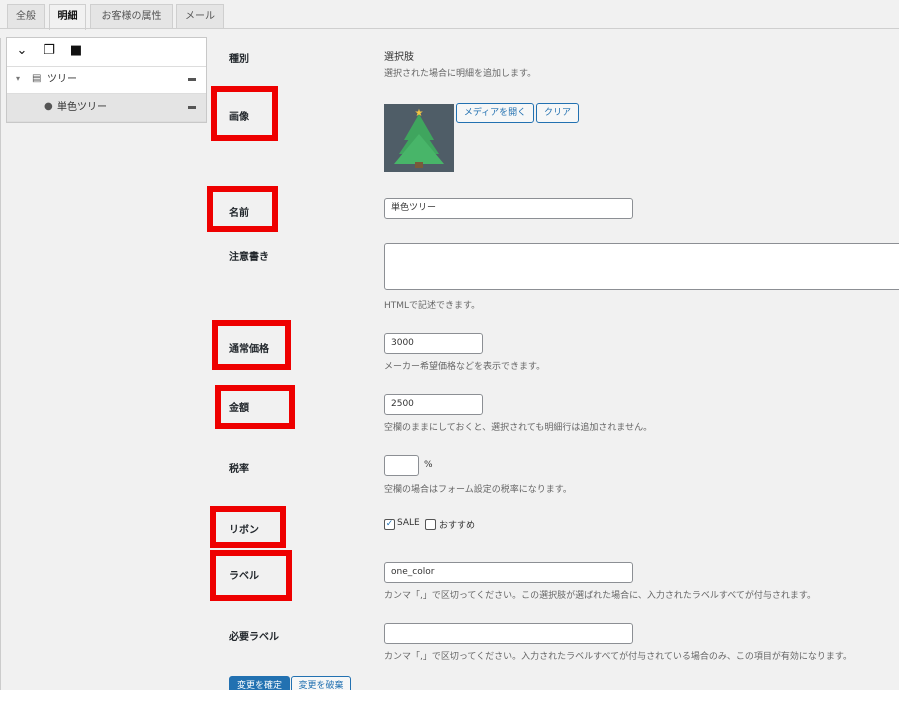  Describe the element at coordinates (401, 465) in the screenshot. I see `tax-input` at that location.